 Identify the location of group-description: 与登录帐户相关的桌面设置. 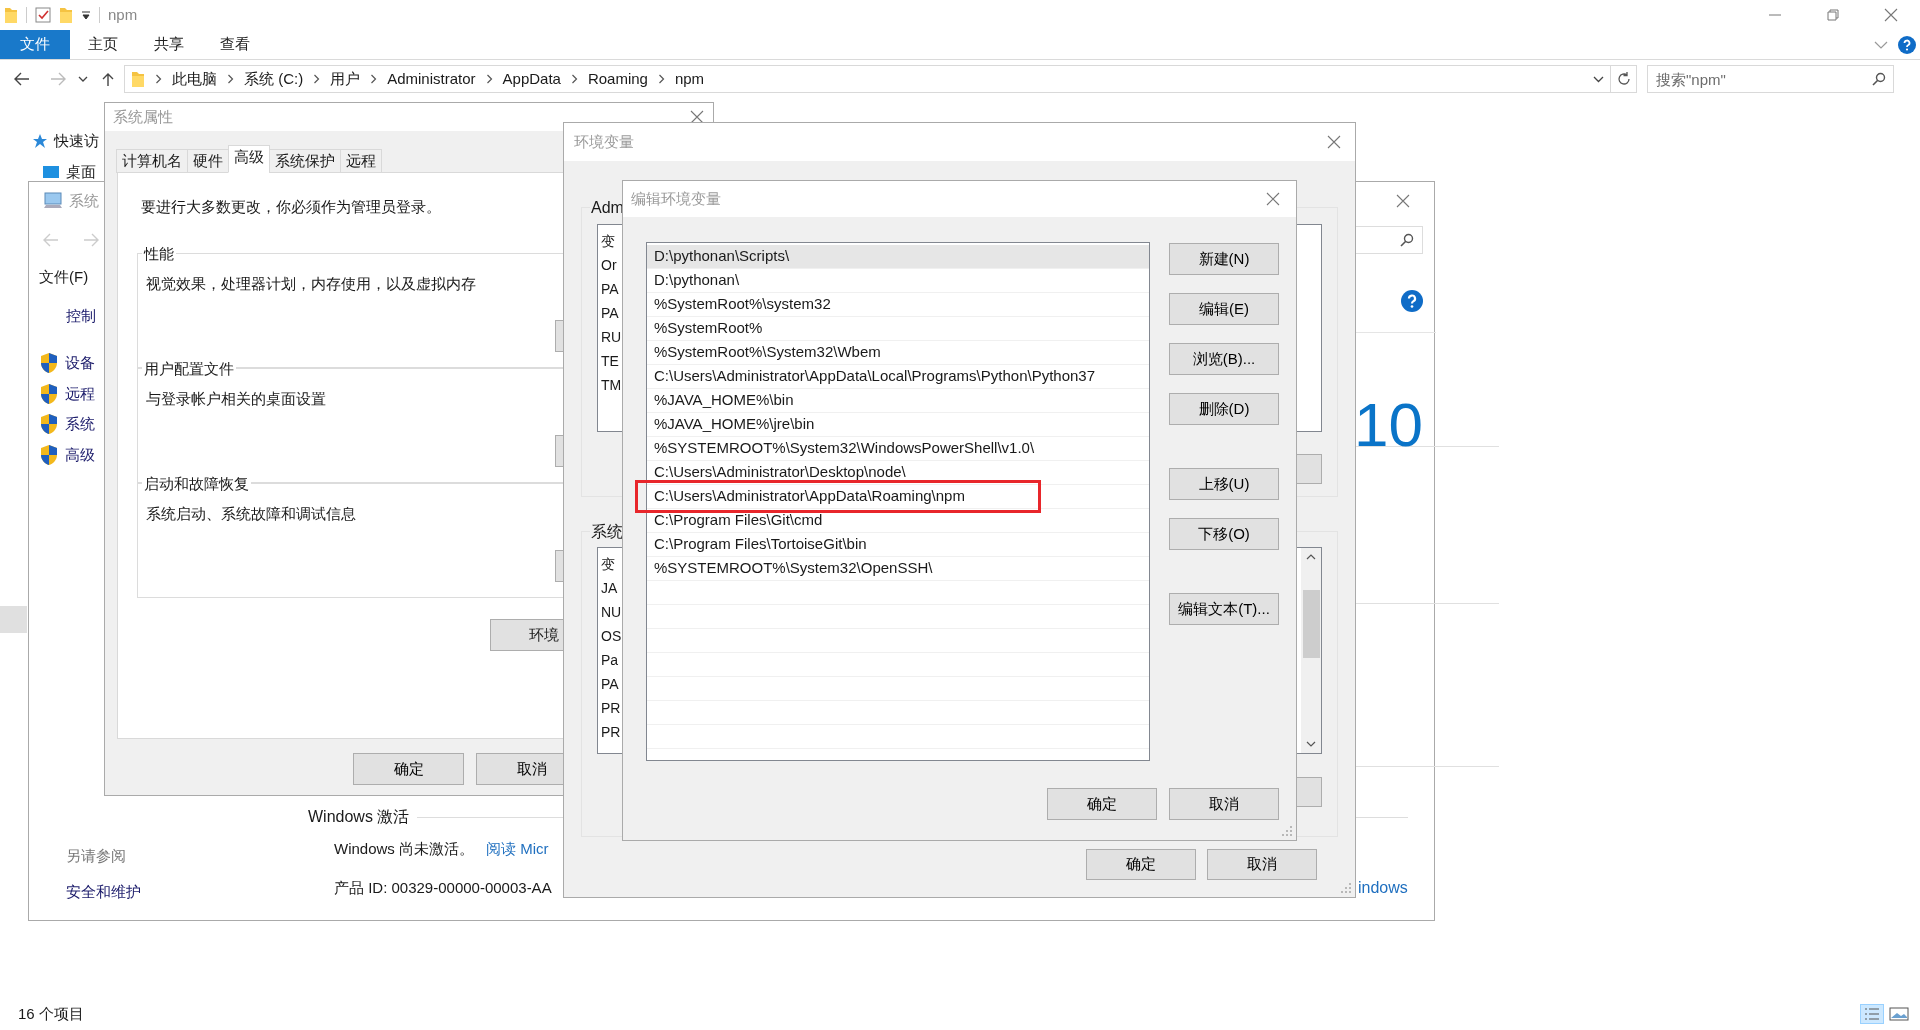
(236, 398).